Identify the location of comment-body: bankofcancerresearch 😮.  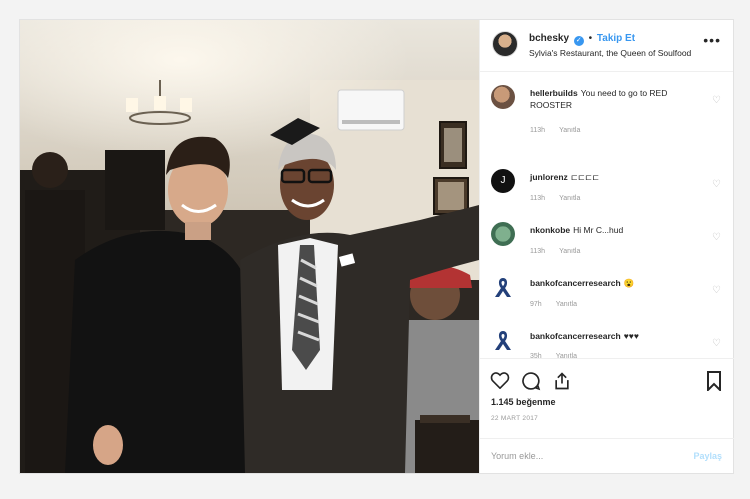
(615, 283).